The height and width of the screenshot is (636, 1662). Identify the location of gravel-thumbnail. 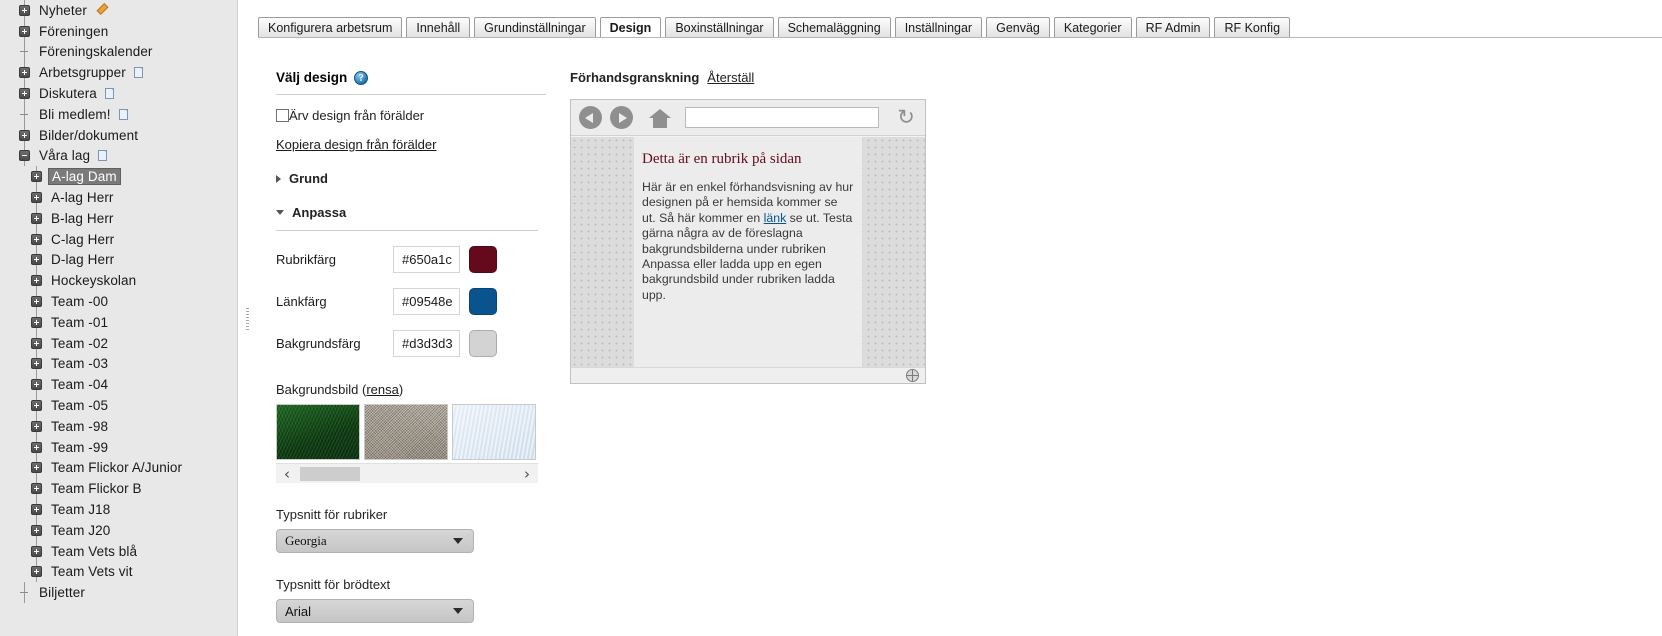
(406, 432).